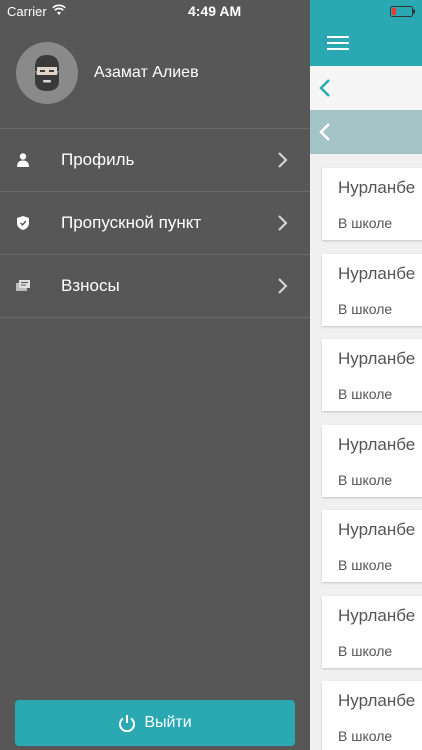  I want to click on menu-item-label: Пропускной пункт, so click(131, 222).